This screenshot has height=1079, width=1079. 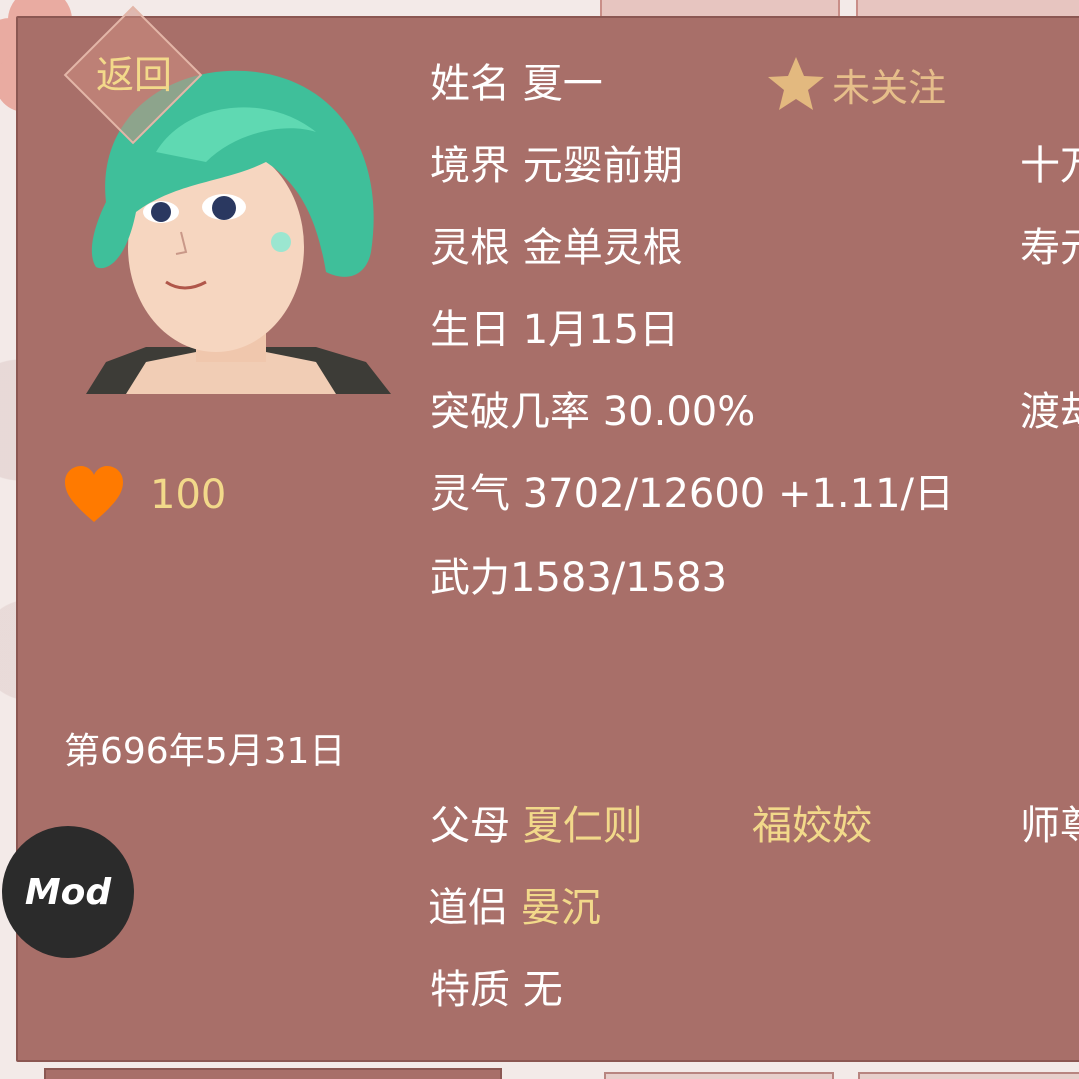 I want to click on qi-value: 3702/12600 +1.11/日, so click(x=738, y=494).